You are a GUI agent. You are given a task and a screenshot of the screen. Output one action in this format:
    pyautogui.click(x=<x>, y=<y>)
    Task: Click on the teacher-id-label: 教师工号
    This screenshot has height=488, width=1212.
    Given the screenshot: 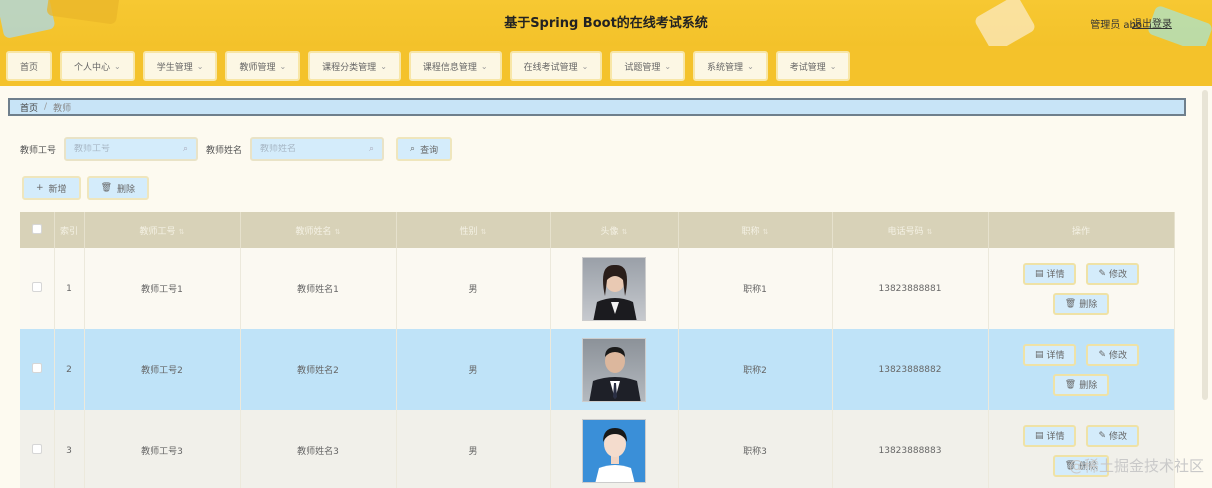 What is the action you would take?
    pyautogui.click(x=38, y=150)
    